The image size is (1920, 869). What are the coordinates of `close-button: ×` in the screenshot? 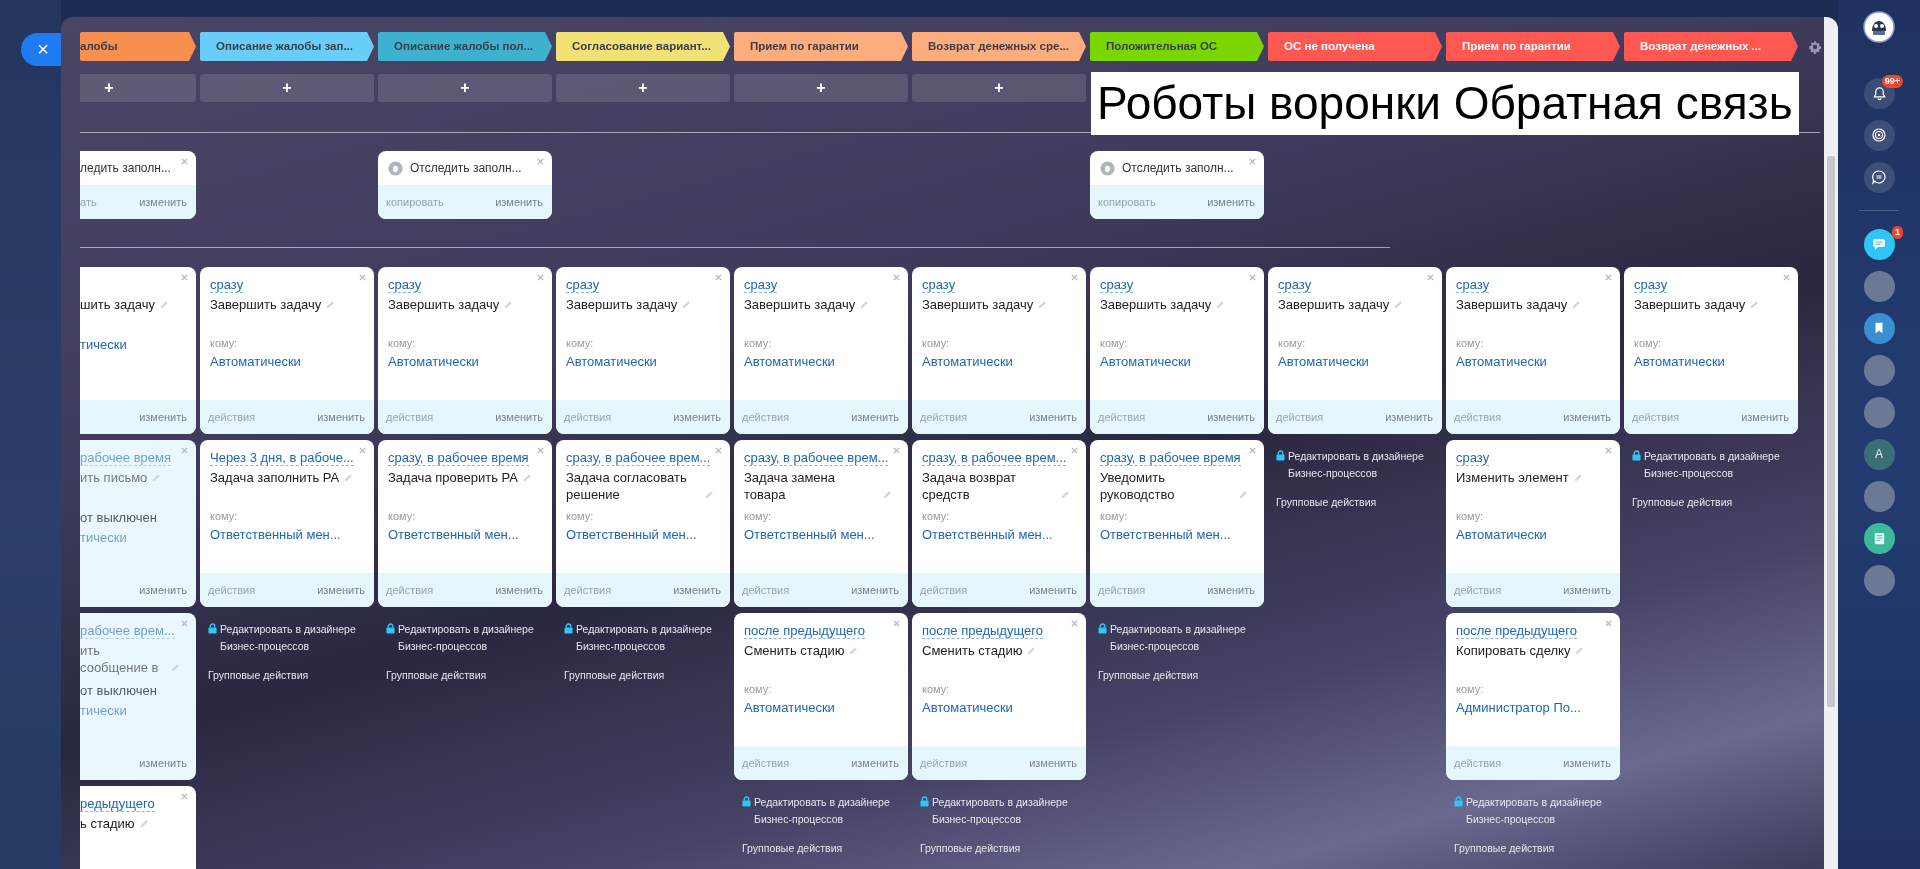 It's located at (41, 49).